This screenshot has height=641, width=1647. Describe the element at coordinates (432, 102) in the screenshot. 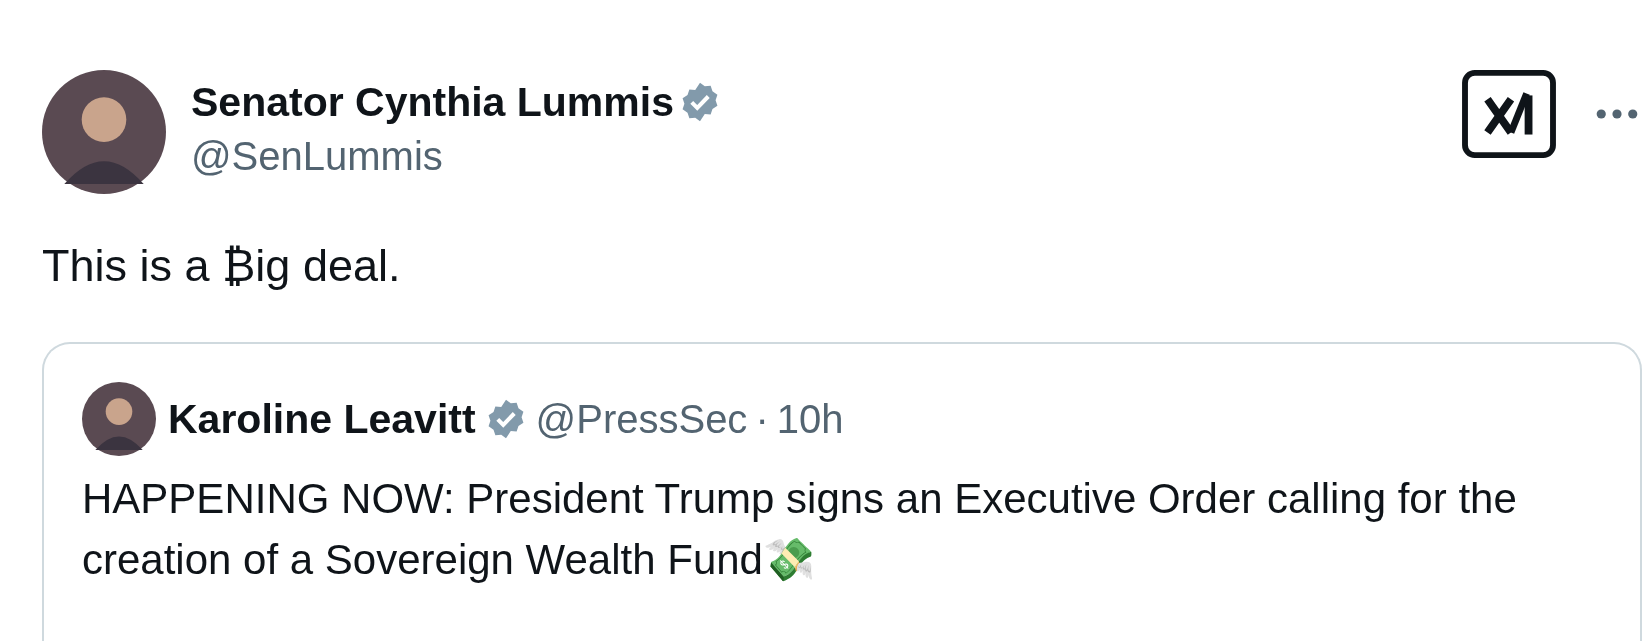

I see `author-name: Senator Cynthia Lummis` at that location.